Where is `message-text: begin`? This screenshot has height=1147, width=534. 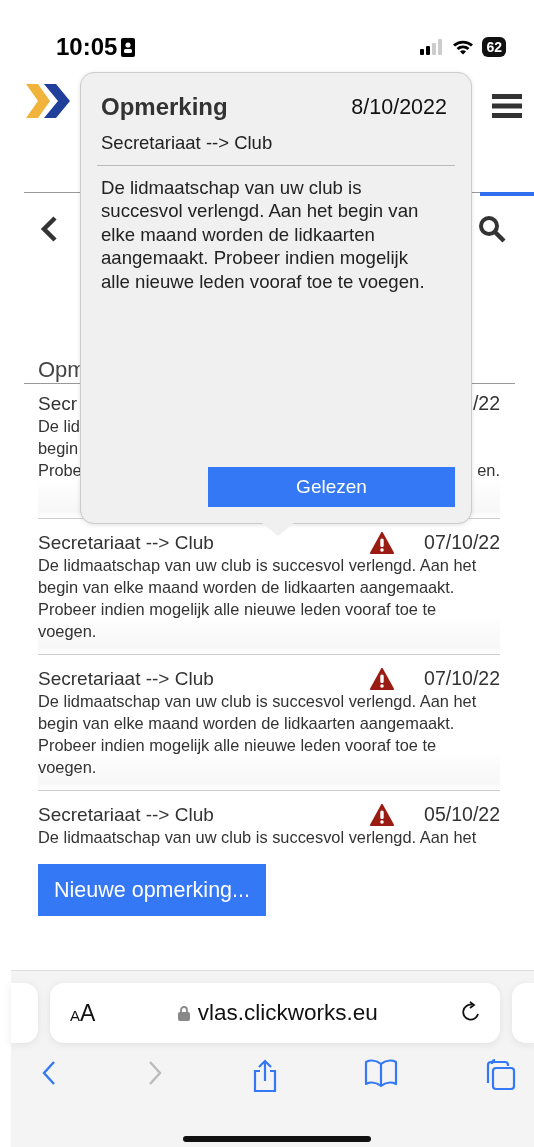 message-text: begin is located at coordinates (59, 448).